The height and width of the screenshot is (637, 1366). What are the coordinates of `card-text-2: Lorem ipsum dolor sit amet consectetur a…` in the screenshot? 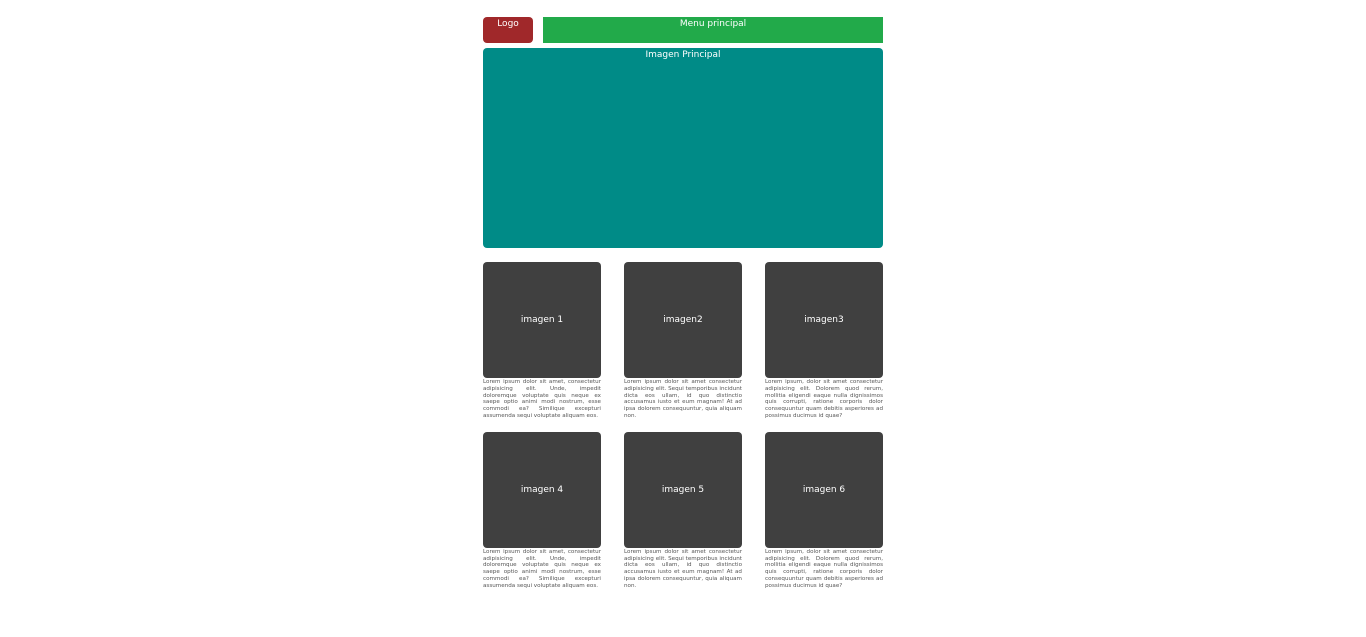 It's located at (683, 399).